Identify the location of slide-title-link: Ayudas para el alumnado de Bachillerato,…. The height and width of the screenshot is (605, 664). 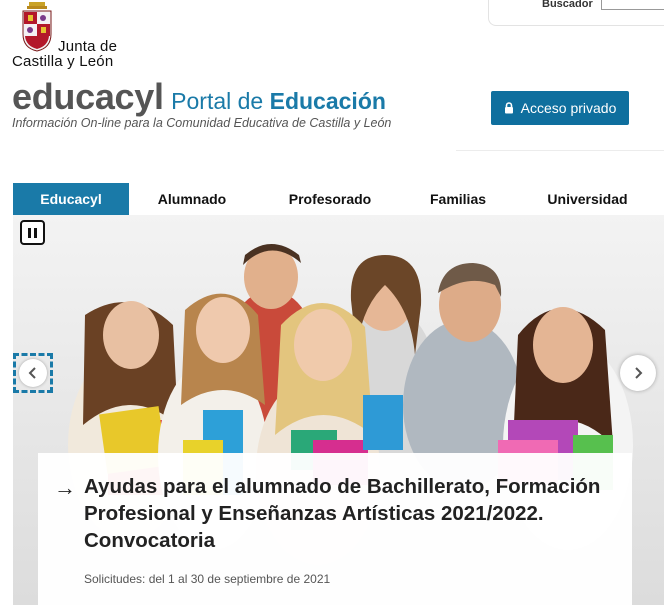
(354, 513).